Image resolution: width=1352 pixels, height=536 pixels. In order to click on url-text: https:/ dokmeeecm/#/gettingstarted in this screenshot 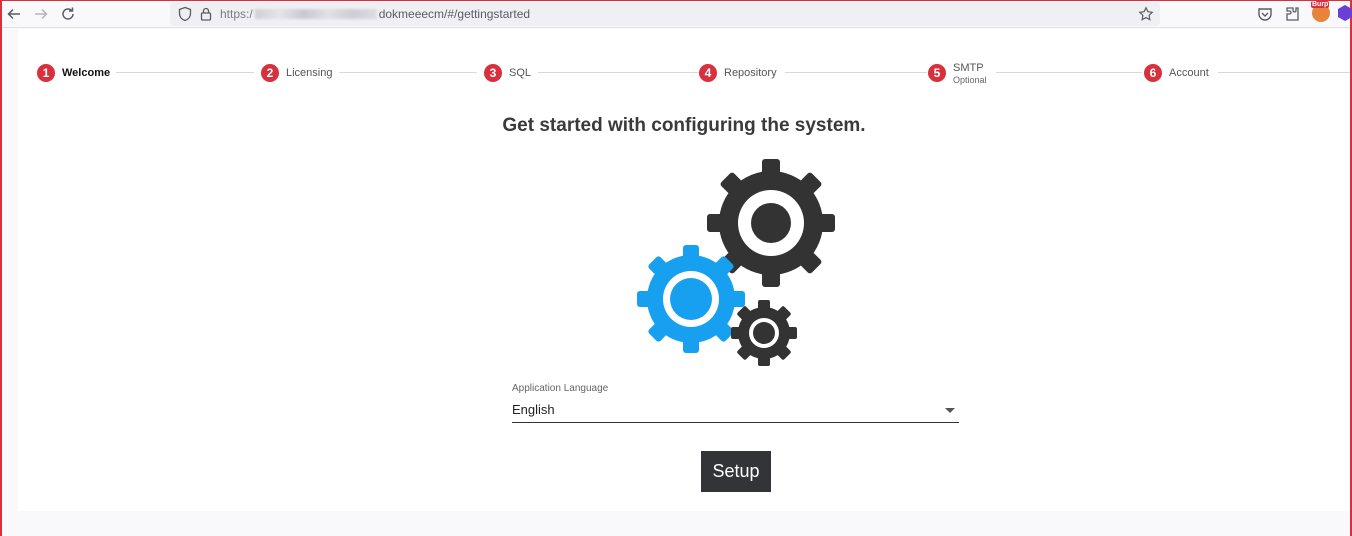, I will do `click(375, 14)`.